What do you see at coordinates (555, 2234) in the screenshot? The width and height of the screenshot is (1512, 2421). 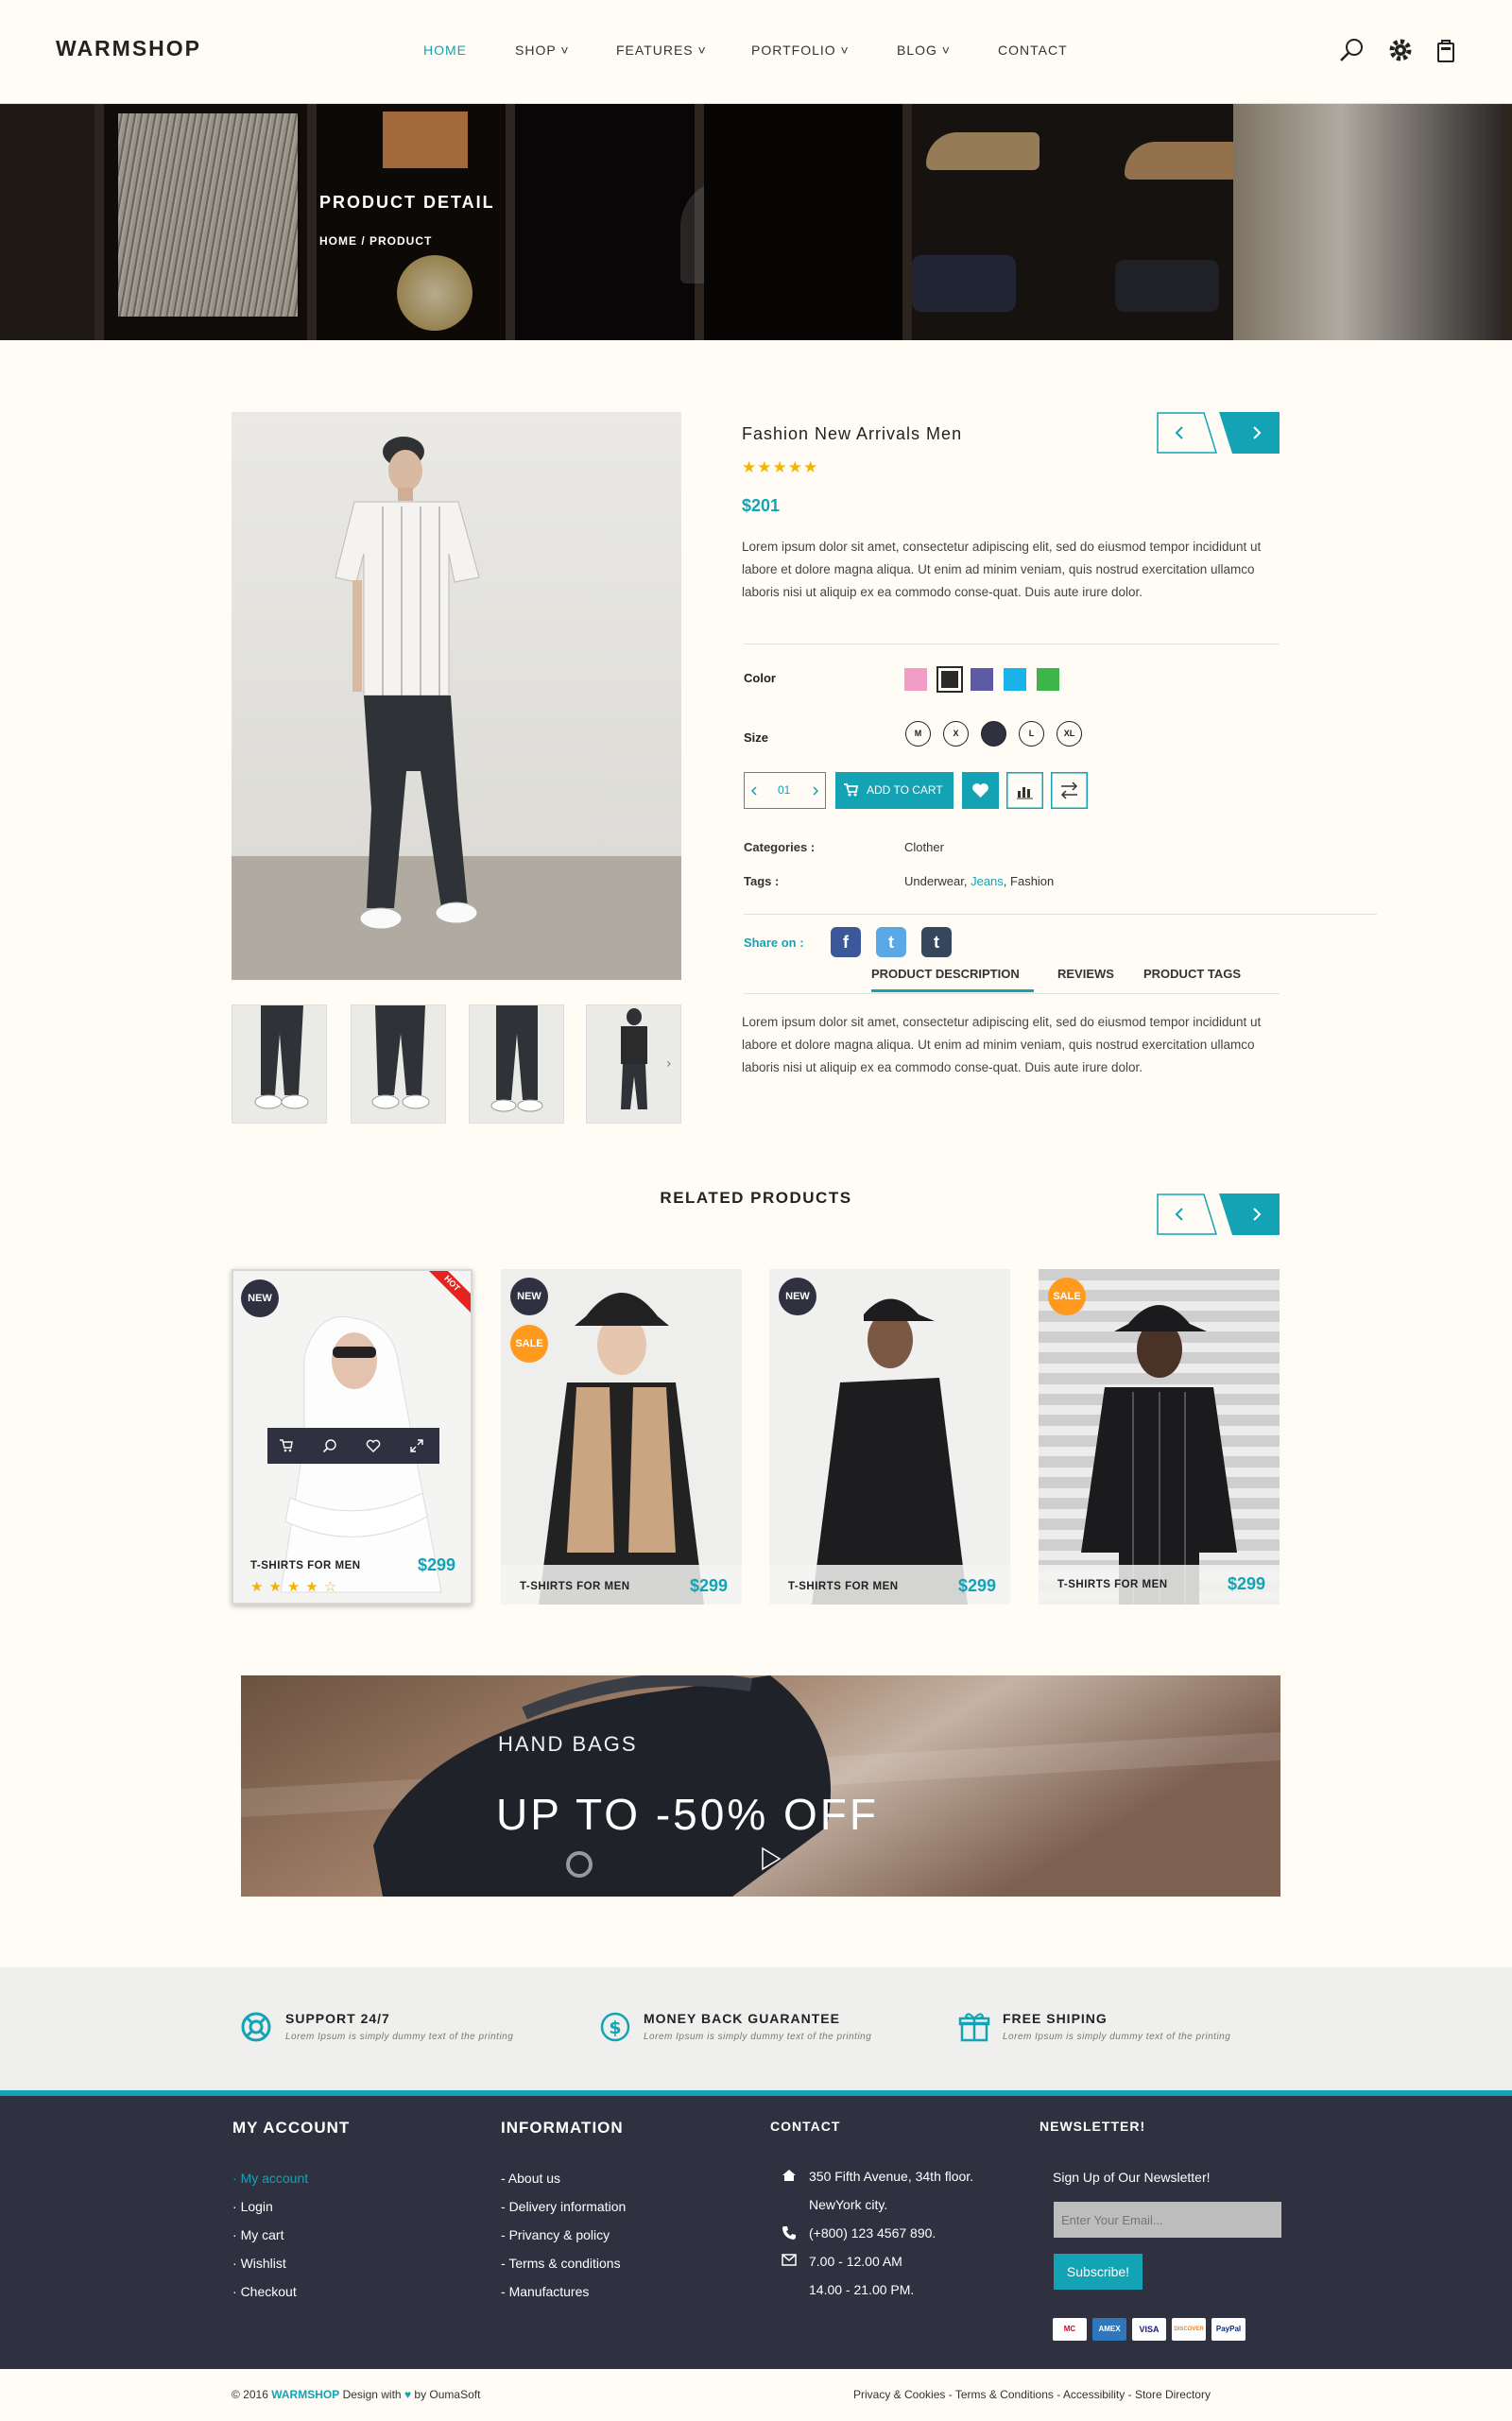 I see `footer-link-privacy: - Privancy & policy` at bounding box center [555, 2234].